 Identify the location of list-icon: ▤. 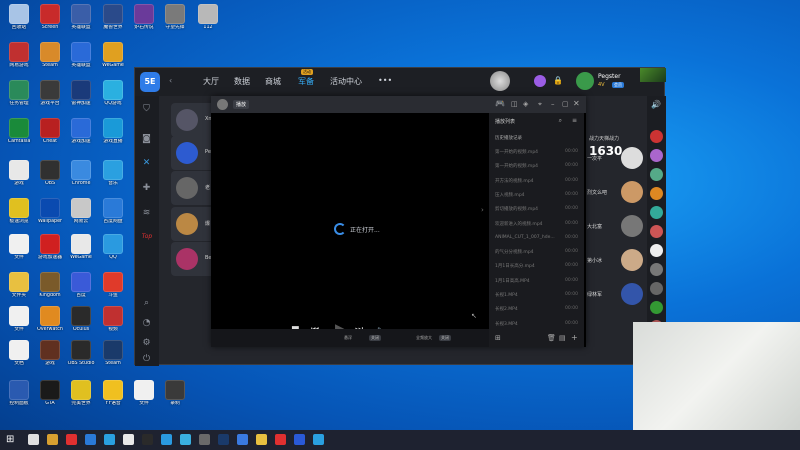
(562, 338).